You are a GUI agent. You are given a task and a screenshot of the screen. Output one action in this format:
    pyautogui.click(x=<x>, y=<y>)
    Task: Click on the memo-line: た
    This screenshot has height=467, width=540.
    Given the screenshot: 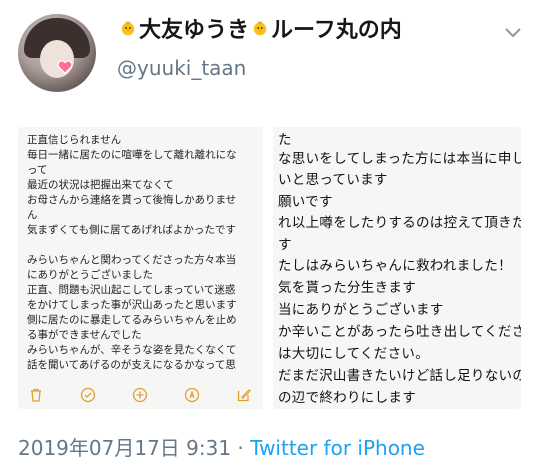 What is the action you would take?
    pyautogui.click(x=285, y=140)
    